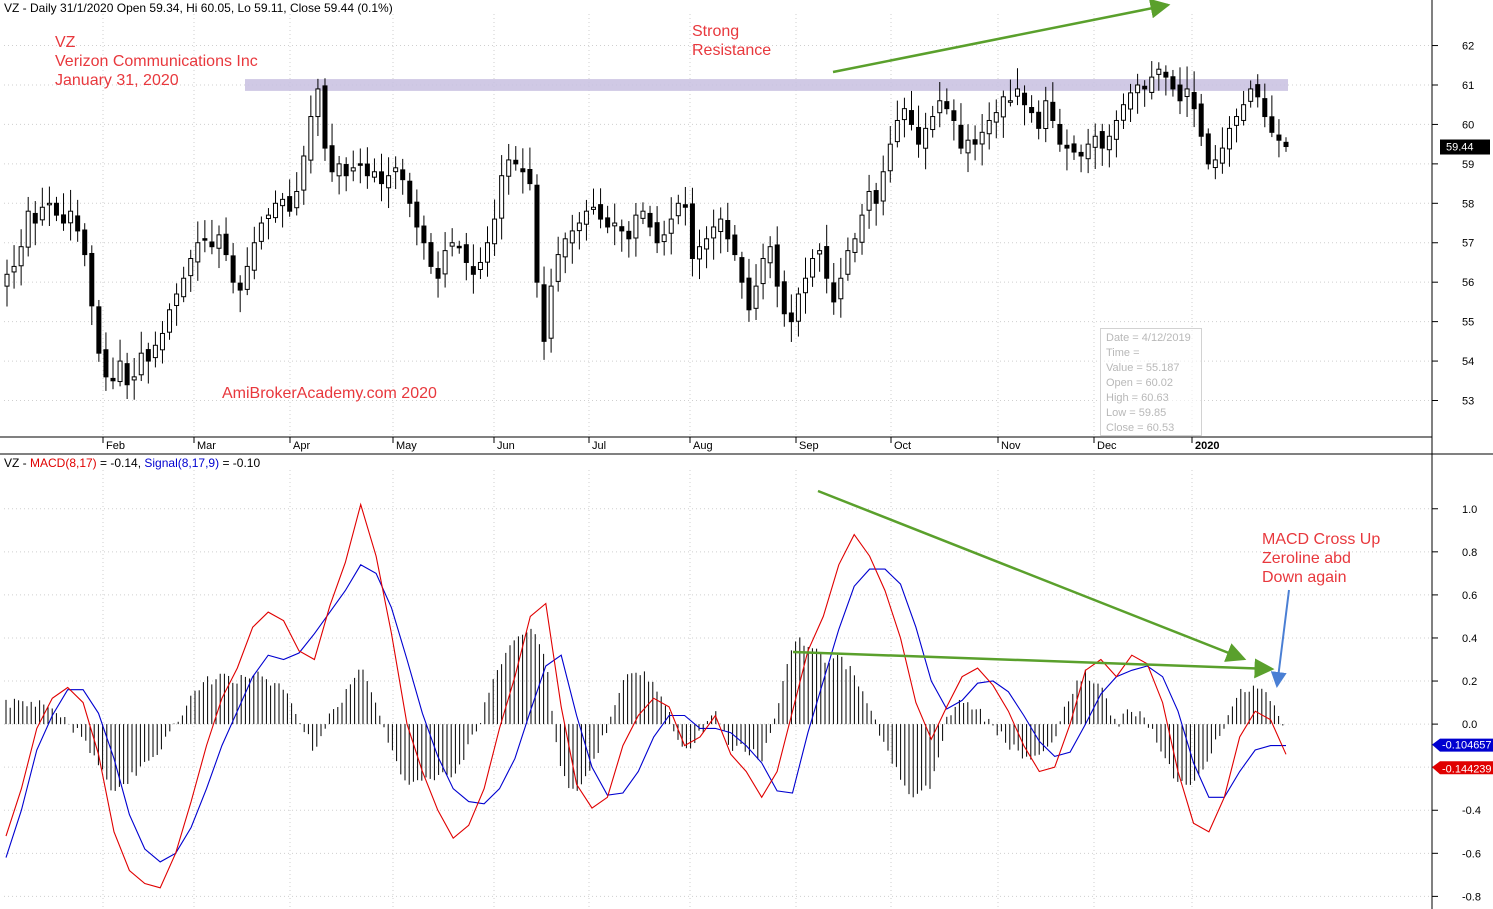 This screenshot has height=909, width=1493. I want to click on x-tick-label: Mar, so click(206, 446).